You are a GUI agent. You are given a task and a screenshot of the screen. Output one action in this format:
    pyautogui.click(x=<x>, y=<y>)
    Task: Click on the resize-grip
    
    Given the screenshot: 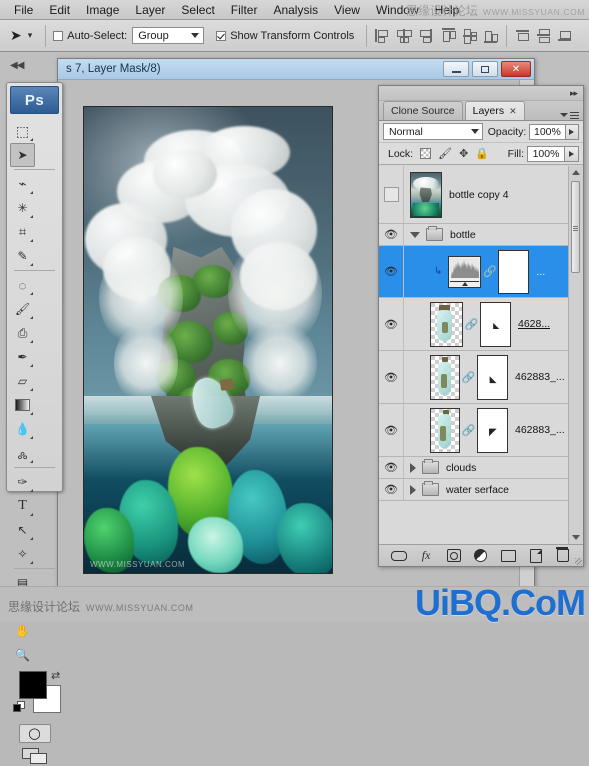 What is the action you would take?
    pyautogui.click(x=578, y=561)
    